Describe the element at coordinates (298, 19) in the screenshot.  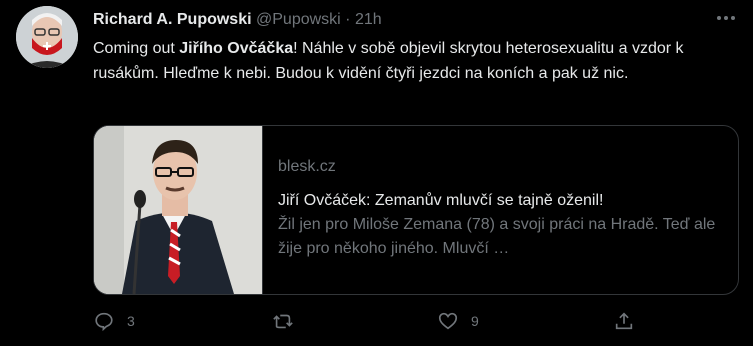
I see `author-handle: @Pupowski` at that location.